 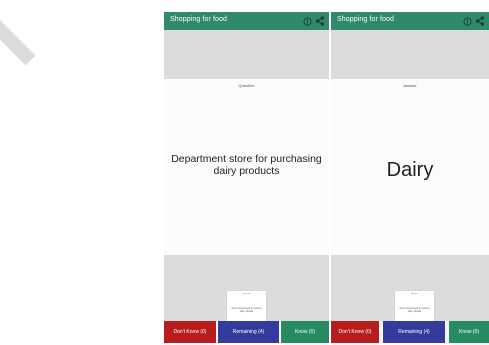 I want to click on card-preview-label: Answer, so click(x=414, y=294).